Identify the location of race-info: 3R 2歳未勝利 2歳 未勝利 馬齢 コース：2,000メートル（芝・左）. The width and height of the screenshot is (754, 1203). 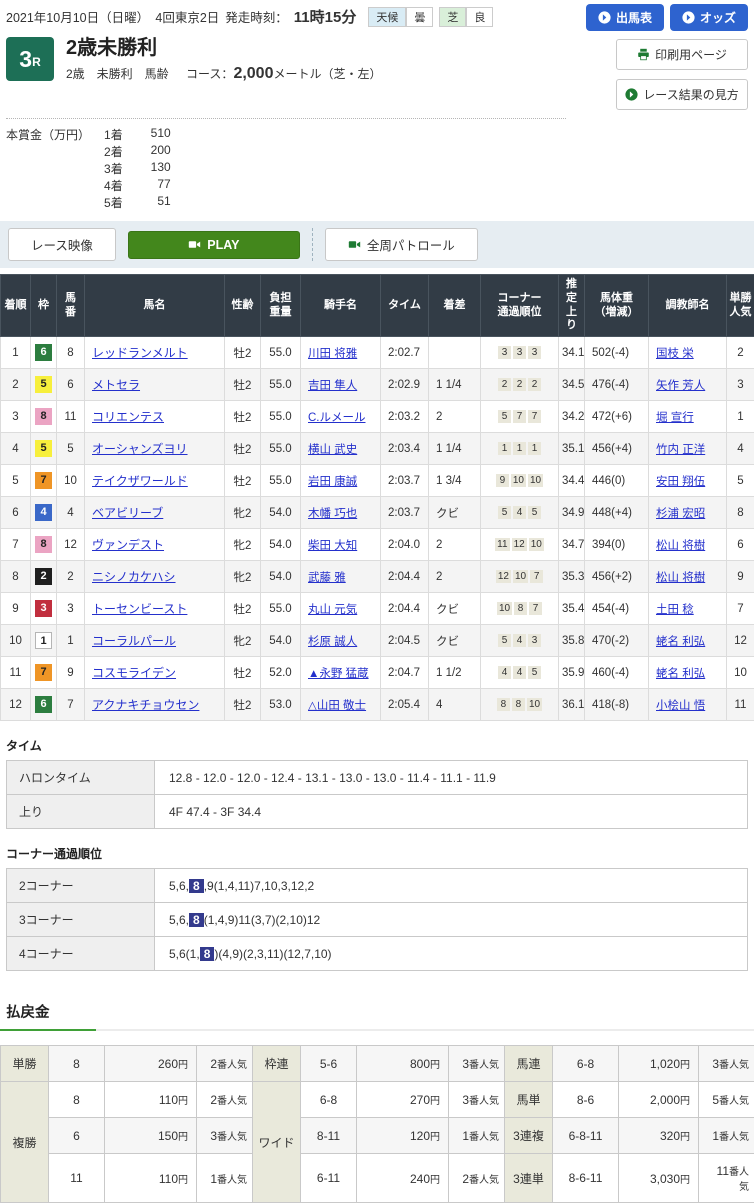
(194, 73).